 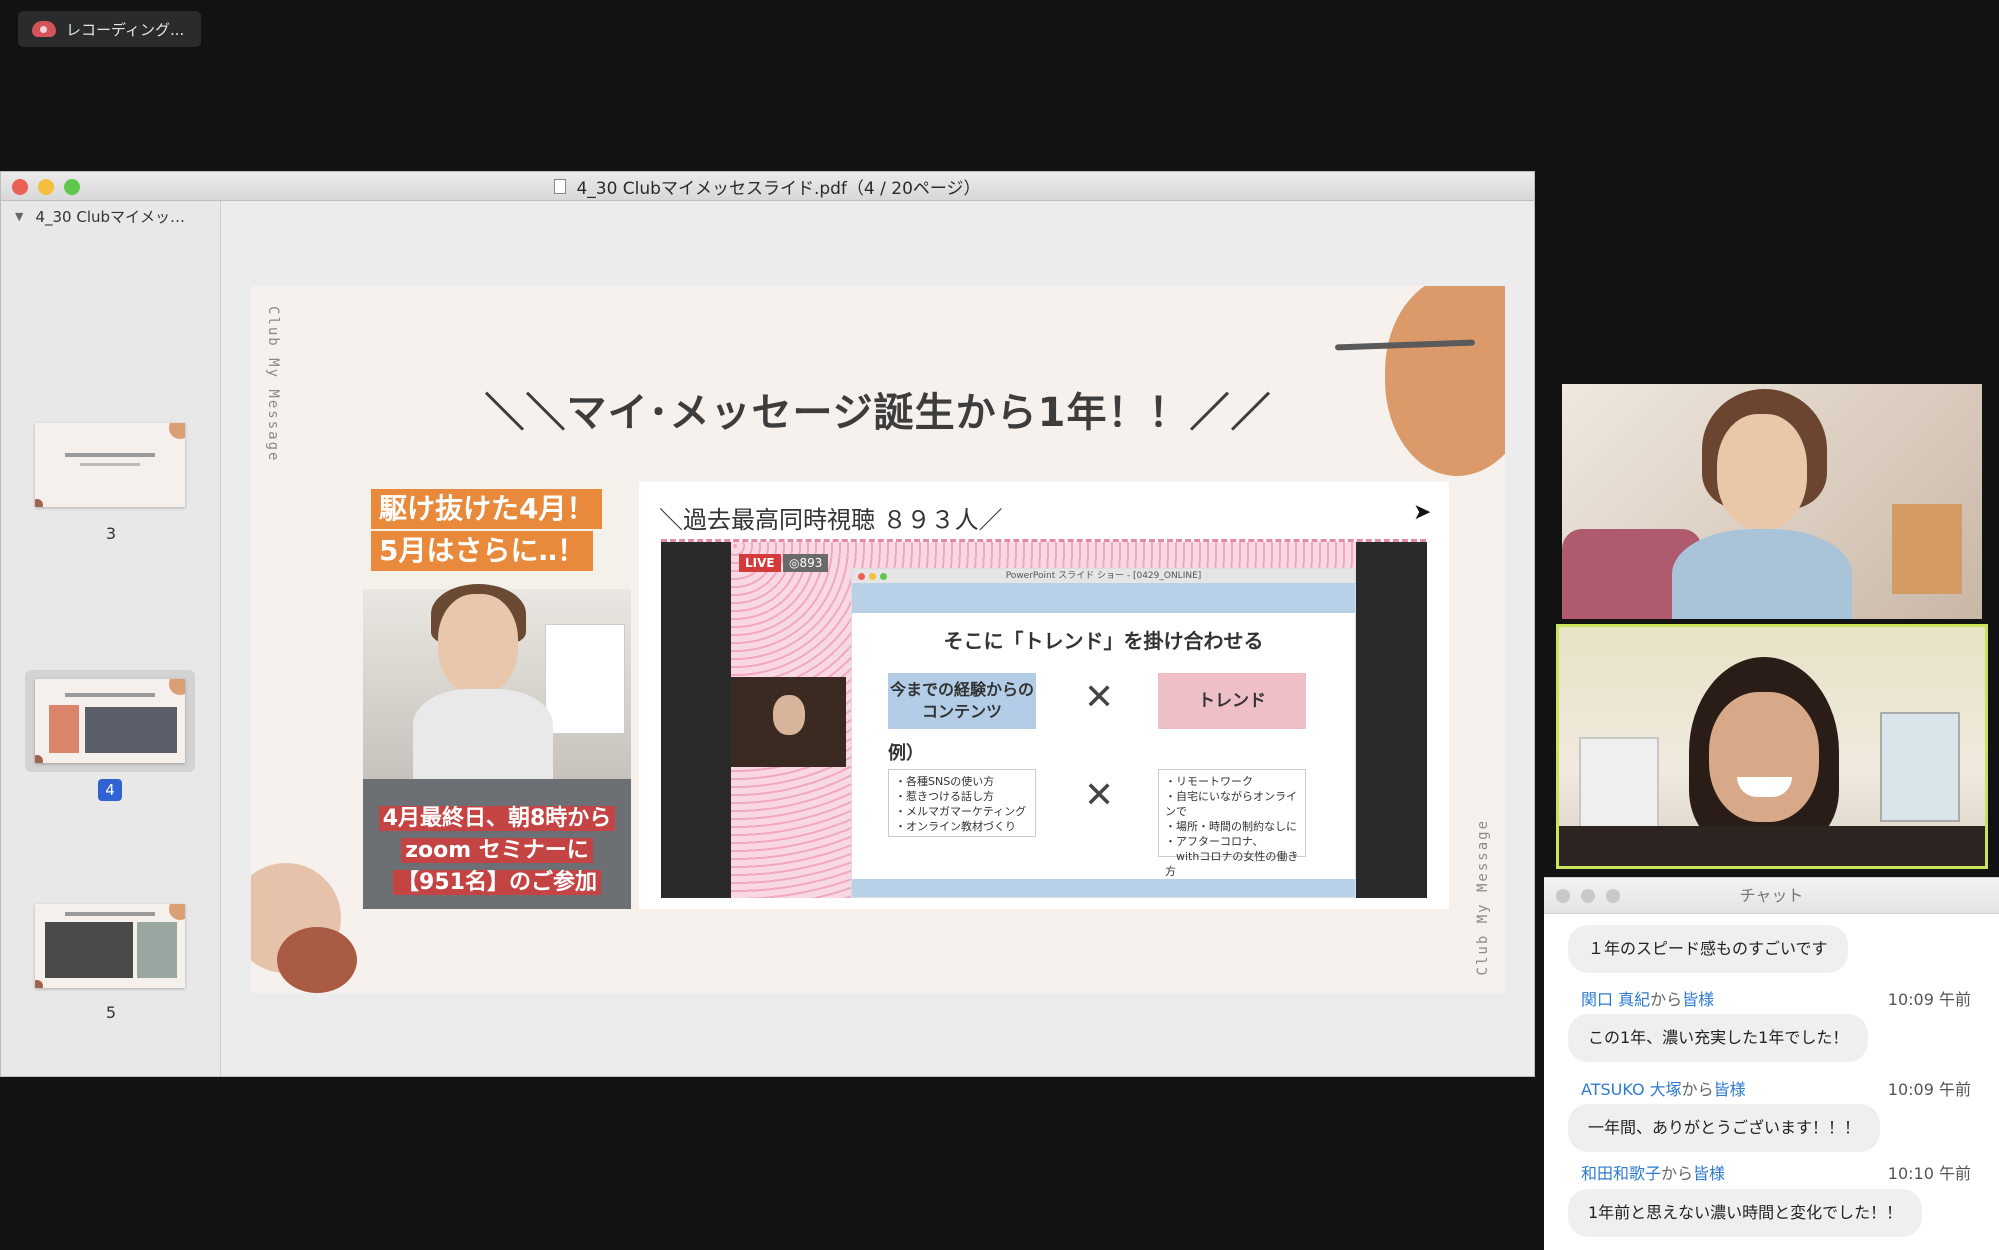 I want to click on left-headline-1: 駆け抜けた4月！, so click(x=487, y=509).